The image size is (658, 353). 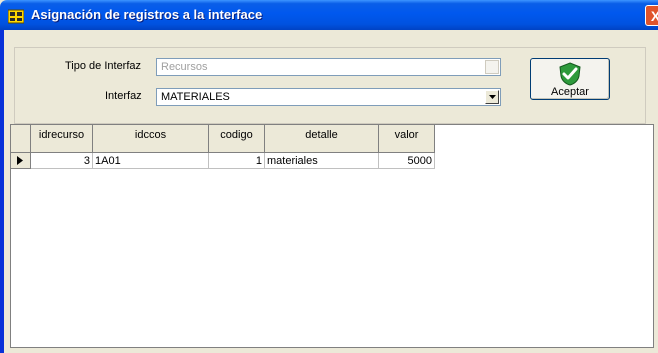 I want to click on accept-button-label: Aceptar, so click(x=570, y=92).